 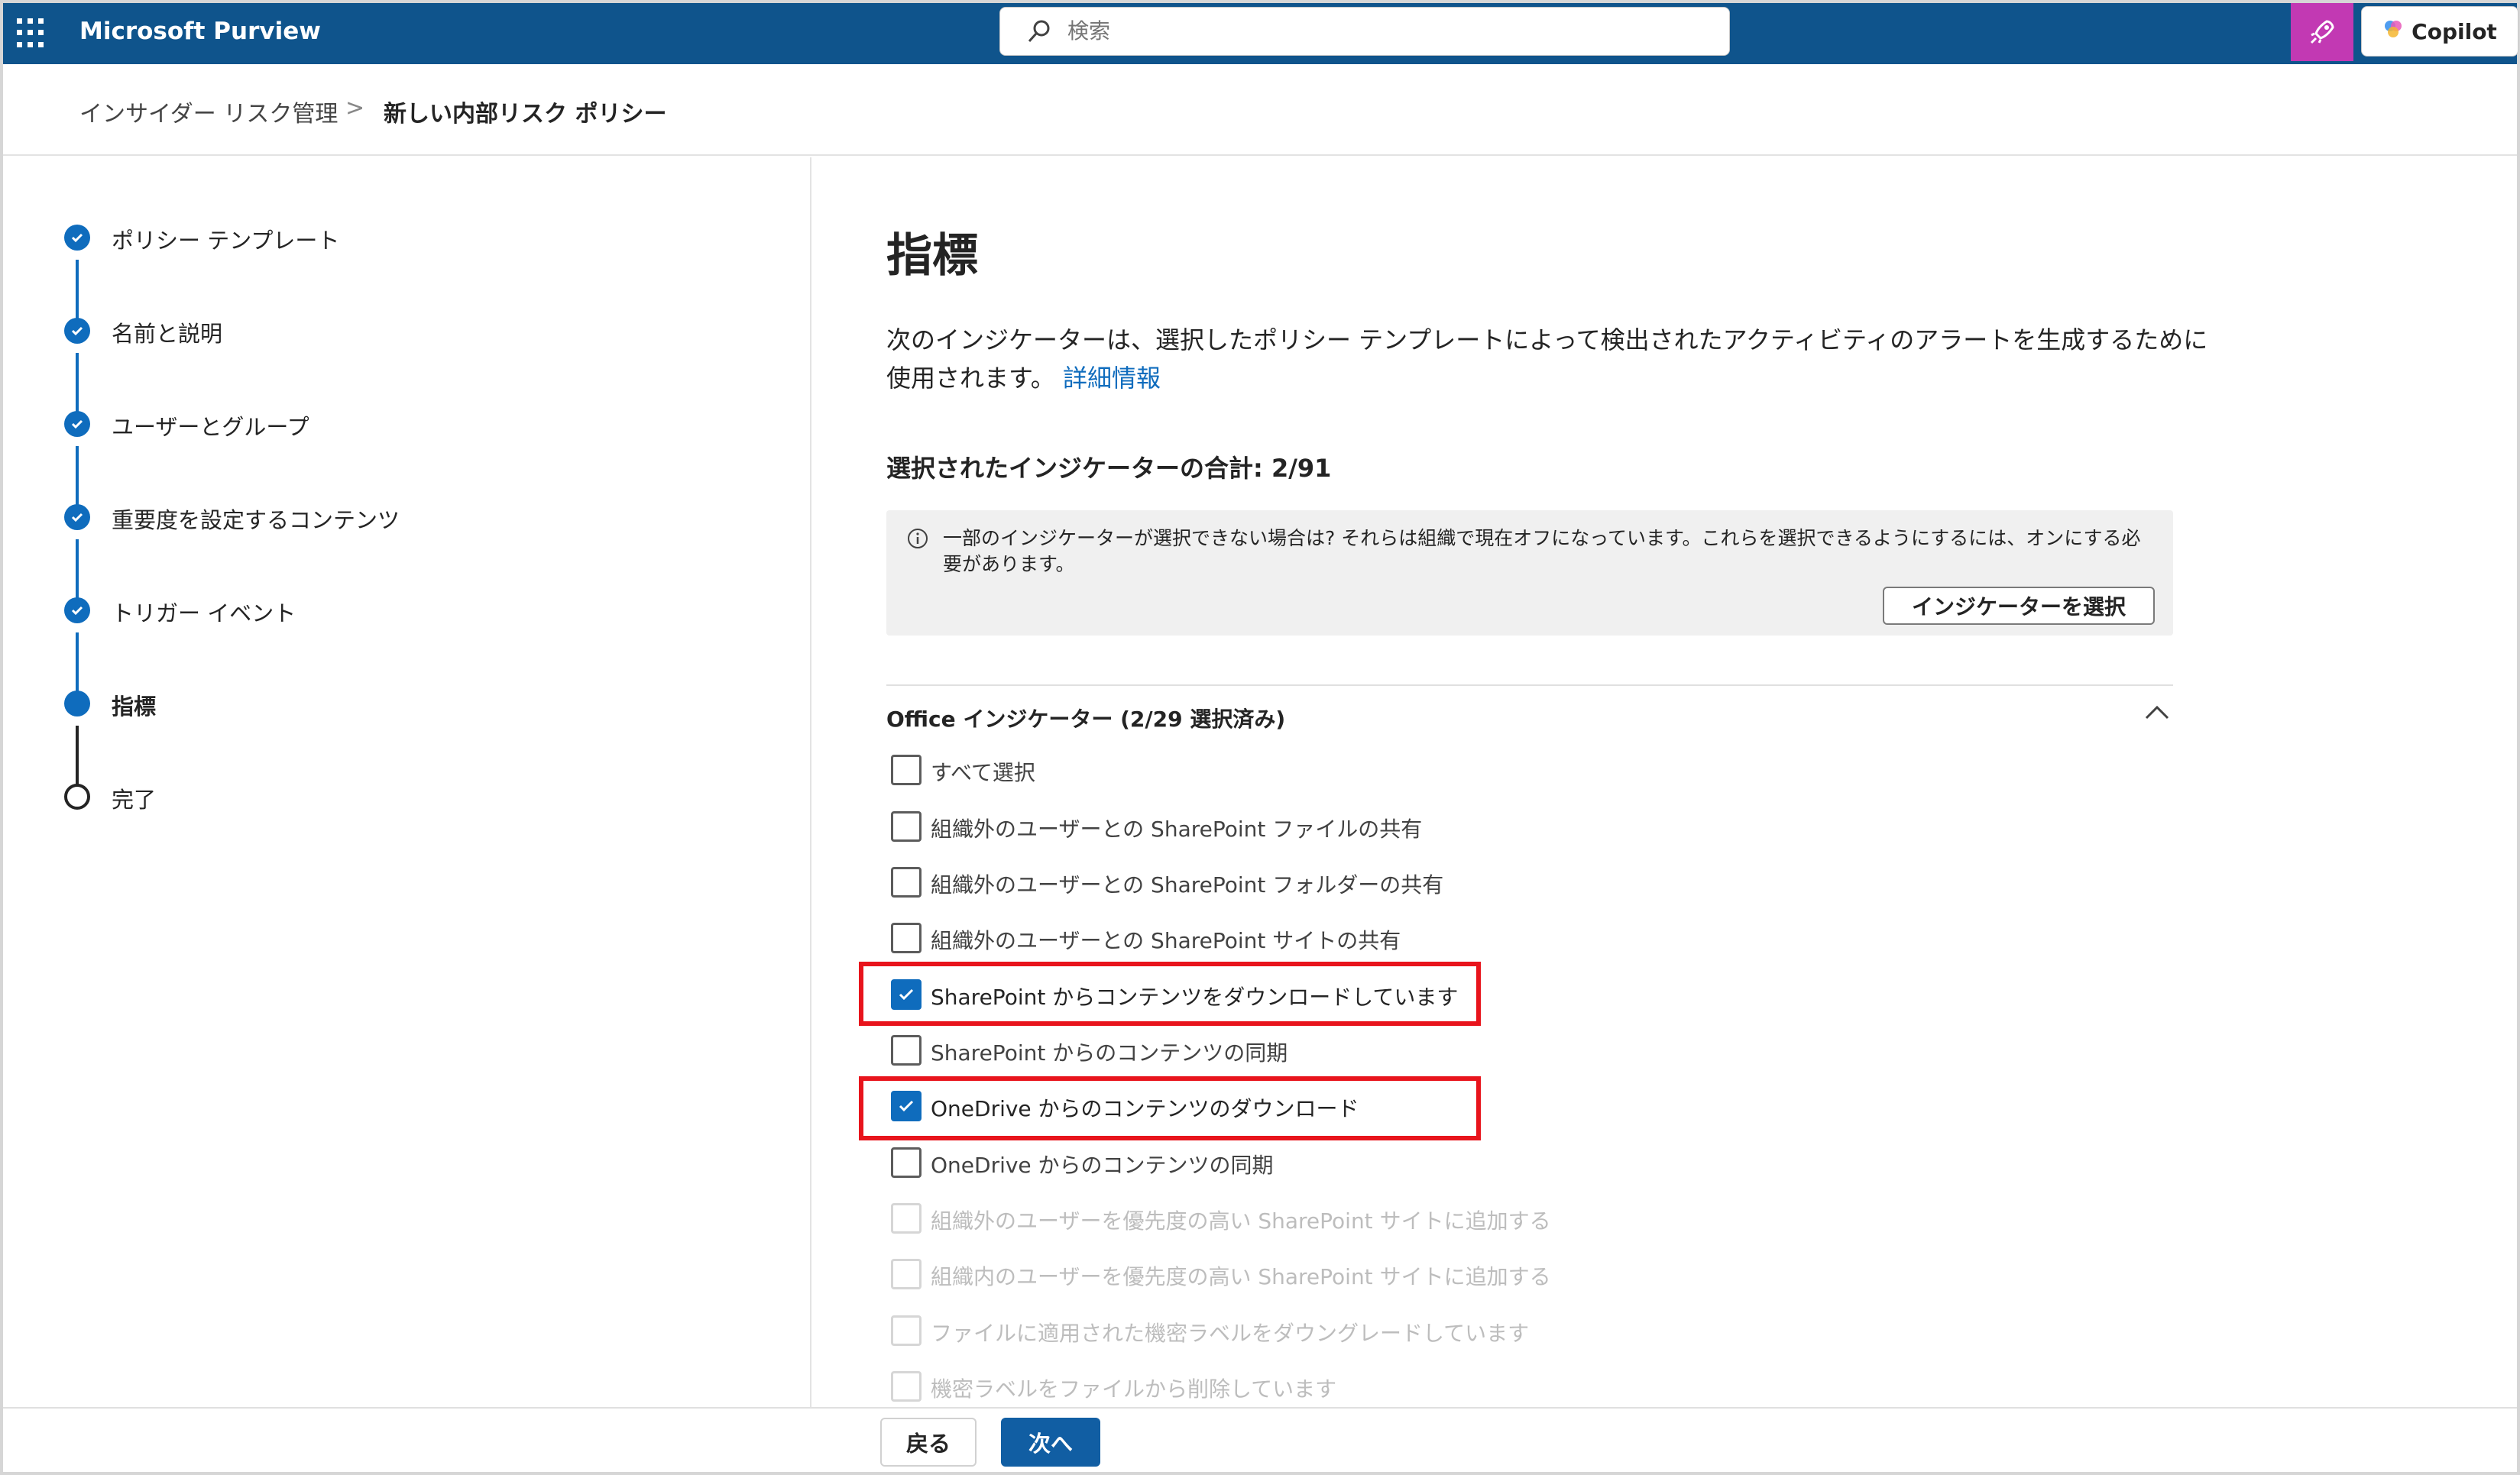 I want to click on checkbox-label: OneDrive からのコンテンツの同期, so click(x=1102, y=1165).